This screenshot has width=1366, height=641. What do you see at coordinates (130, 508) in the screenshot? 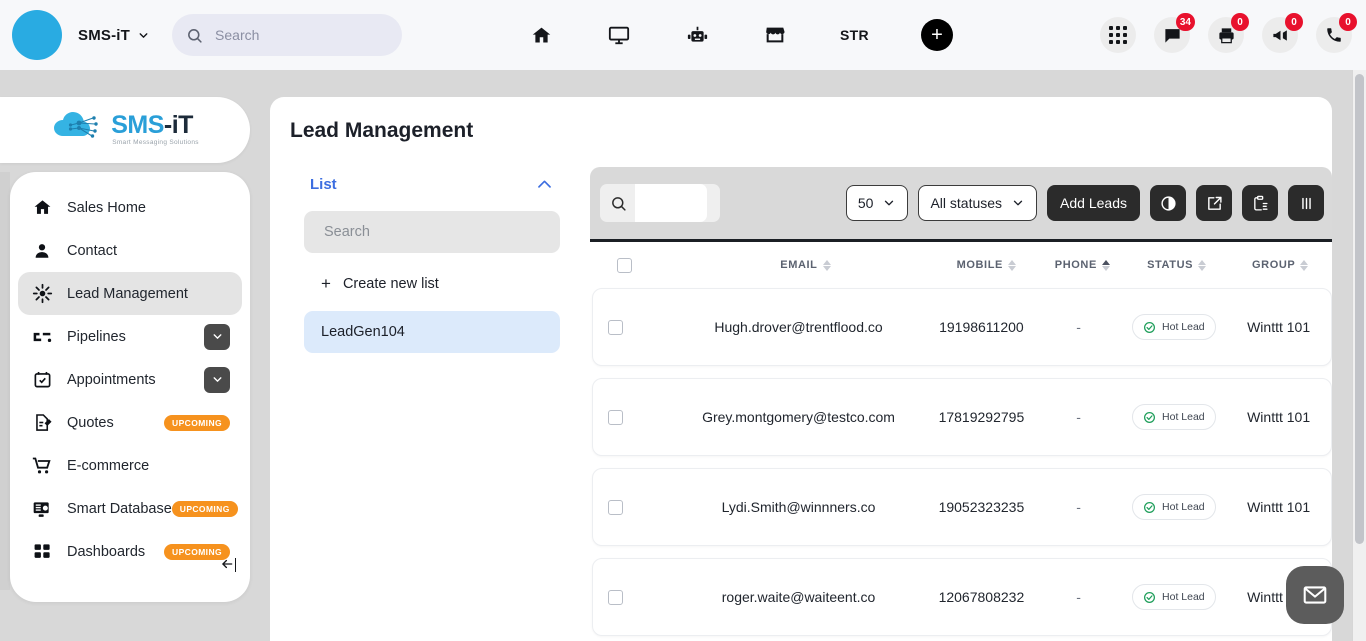
I see `sidebar-item-smart-database: Smart Database UPCOMING` at bounding box center [130, 508].